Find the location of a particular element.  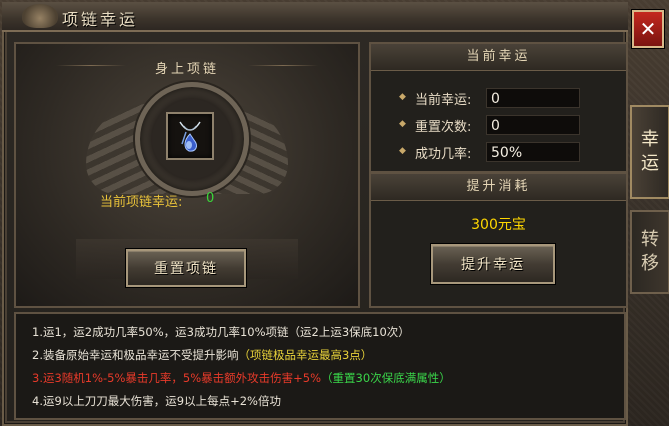

note-text: 4.运9以上刀刀最大伤害，运9以上每点+2%倍功 is located at coordinates (156, 401).